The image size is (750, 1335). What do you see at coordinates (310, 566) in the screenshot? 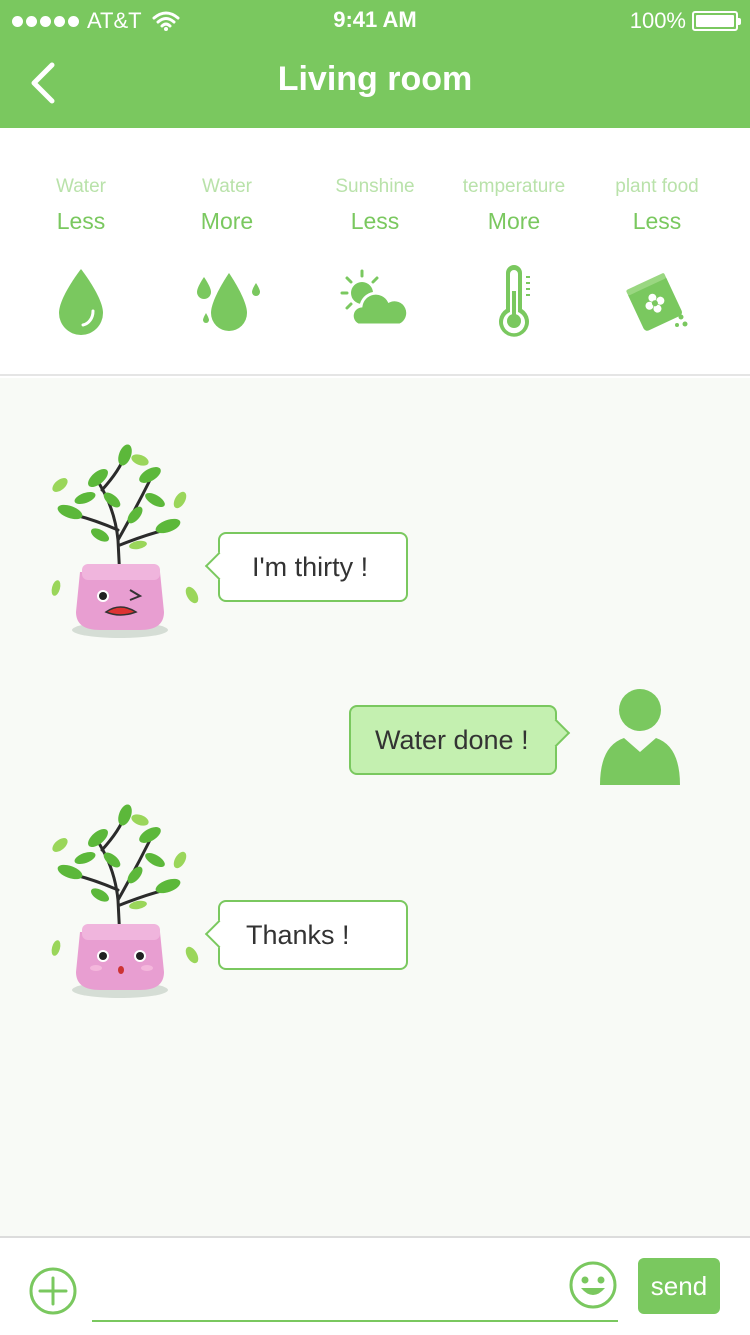
I see `message-text: I'm thirty !` at bounding box center [310, 566].